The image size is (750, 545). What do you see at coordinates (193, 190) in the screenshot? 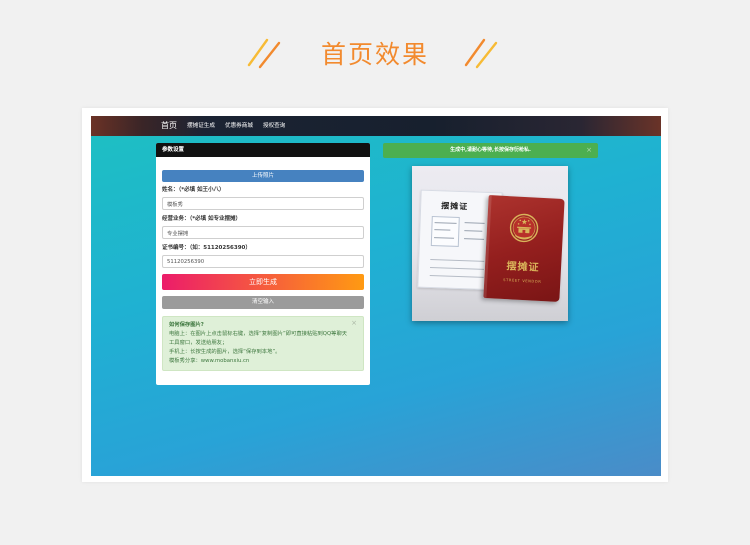
I see `name-label: 姓名：（*必填 如王小八）` at bounding box center [193, 190].